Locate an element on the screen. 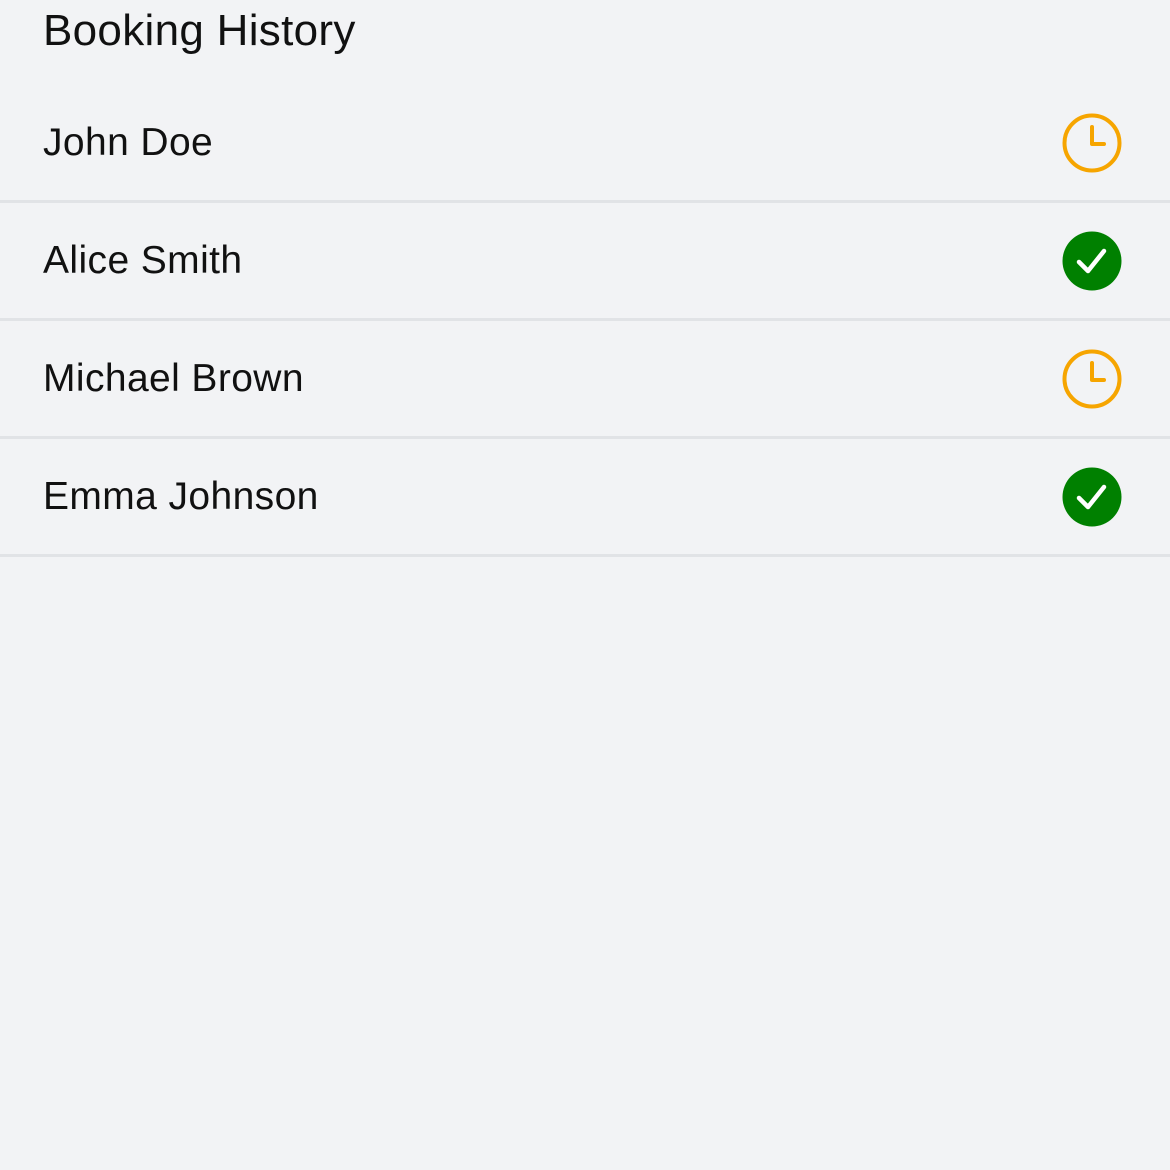  booking-name: Emma Johnson is located at coordinates (181, 496).